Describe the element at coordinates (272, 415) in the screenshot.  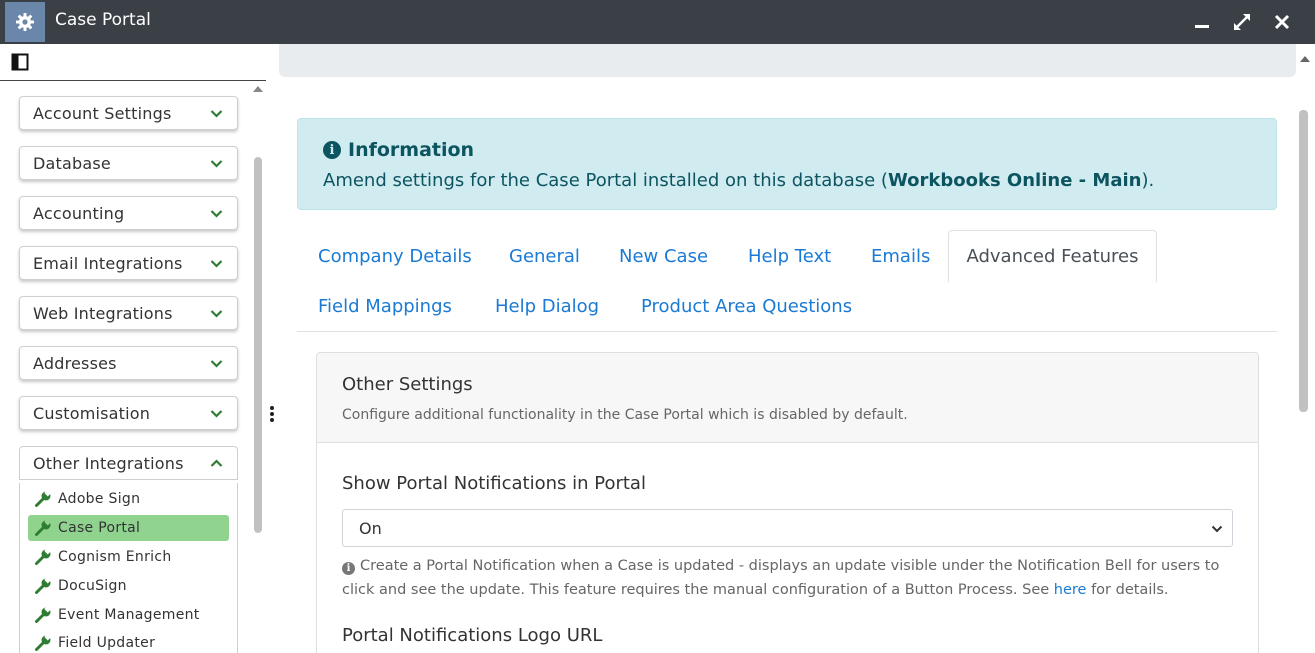
I see `resize-handle-icon` at that location.